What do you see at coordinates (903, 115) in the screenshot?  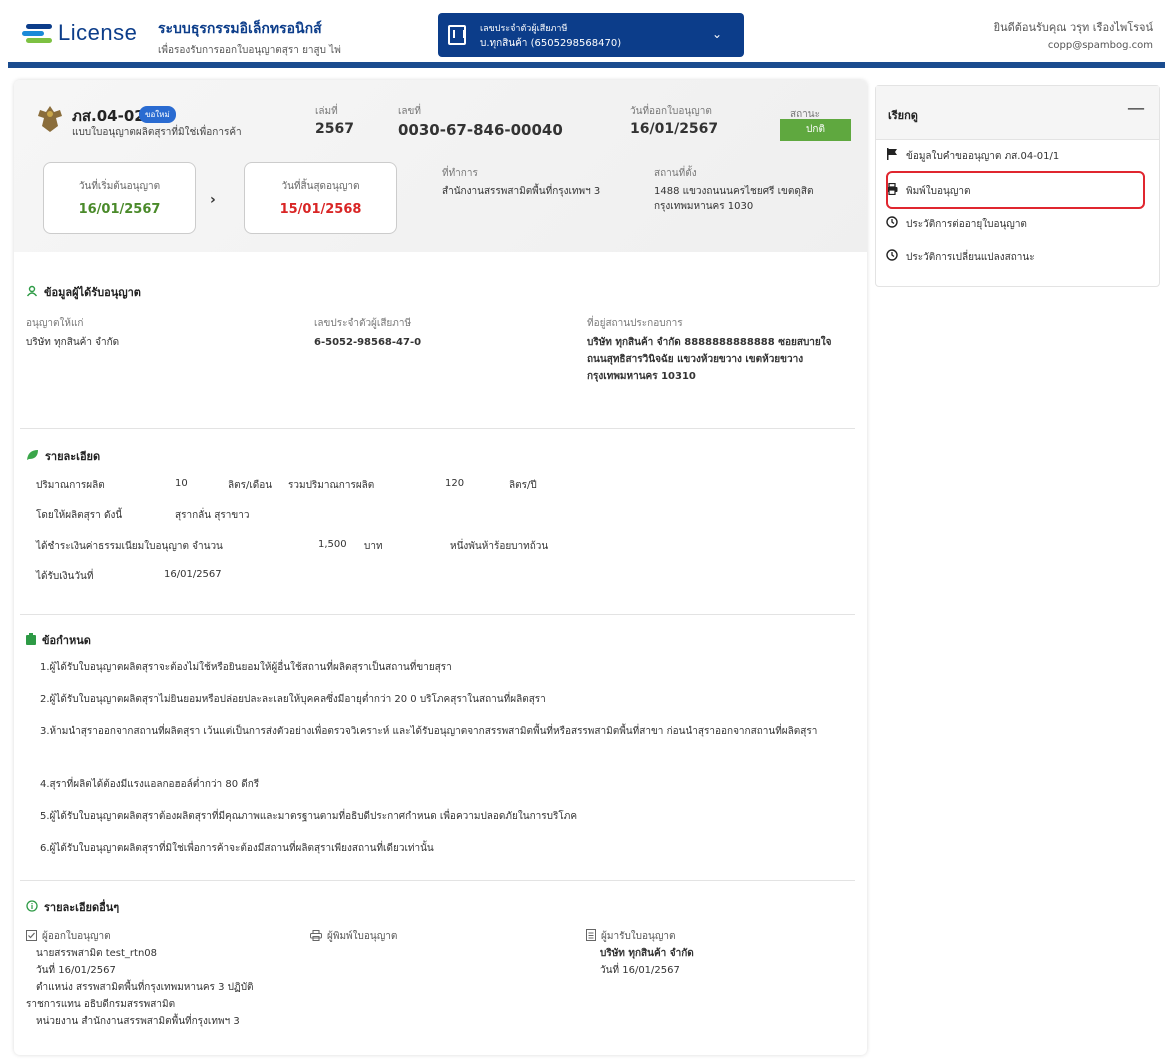 I see `browse-panel-title: เรียกดู` at bounding box center [903, 115].